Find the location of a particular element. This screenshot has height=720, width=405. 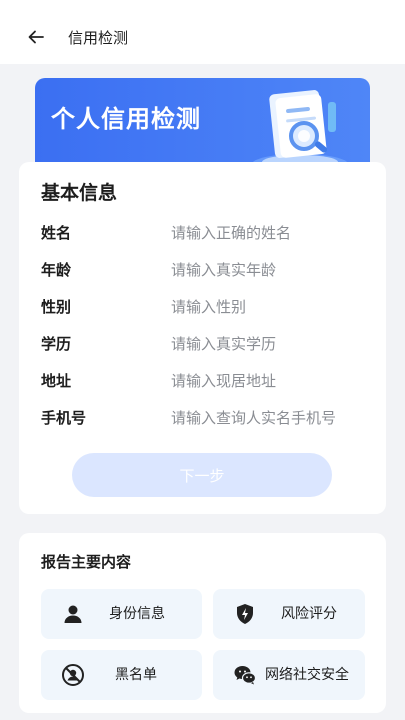

report-item-label: 黑名单 is located at coordinates (136, 675).